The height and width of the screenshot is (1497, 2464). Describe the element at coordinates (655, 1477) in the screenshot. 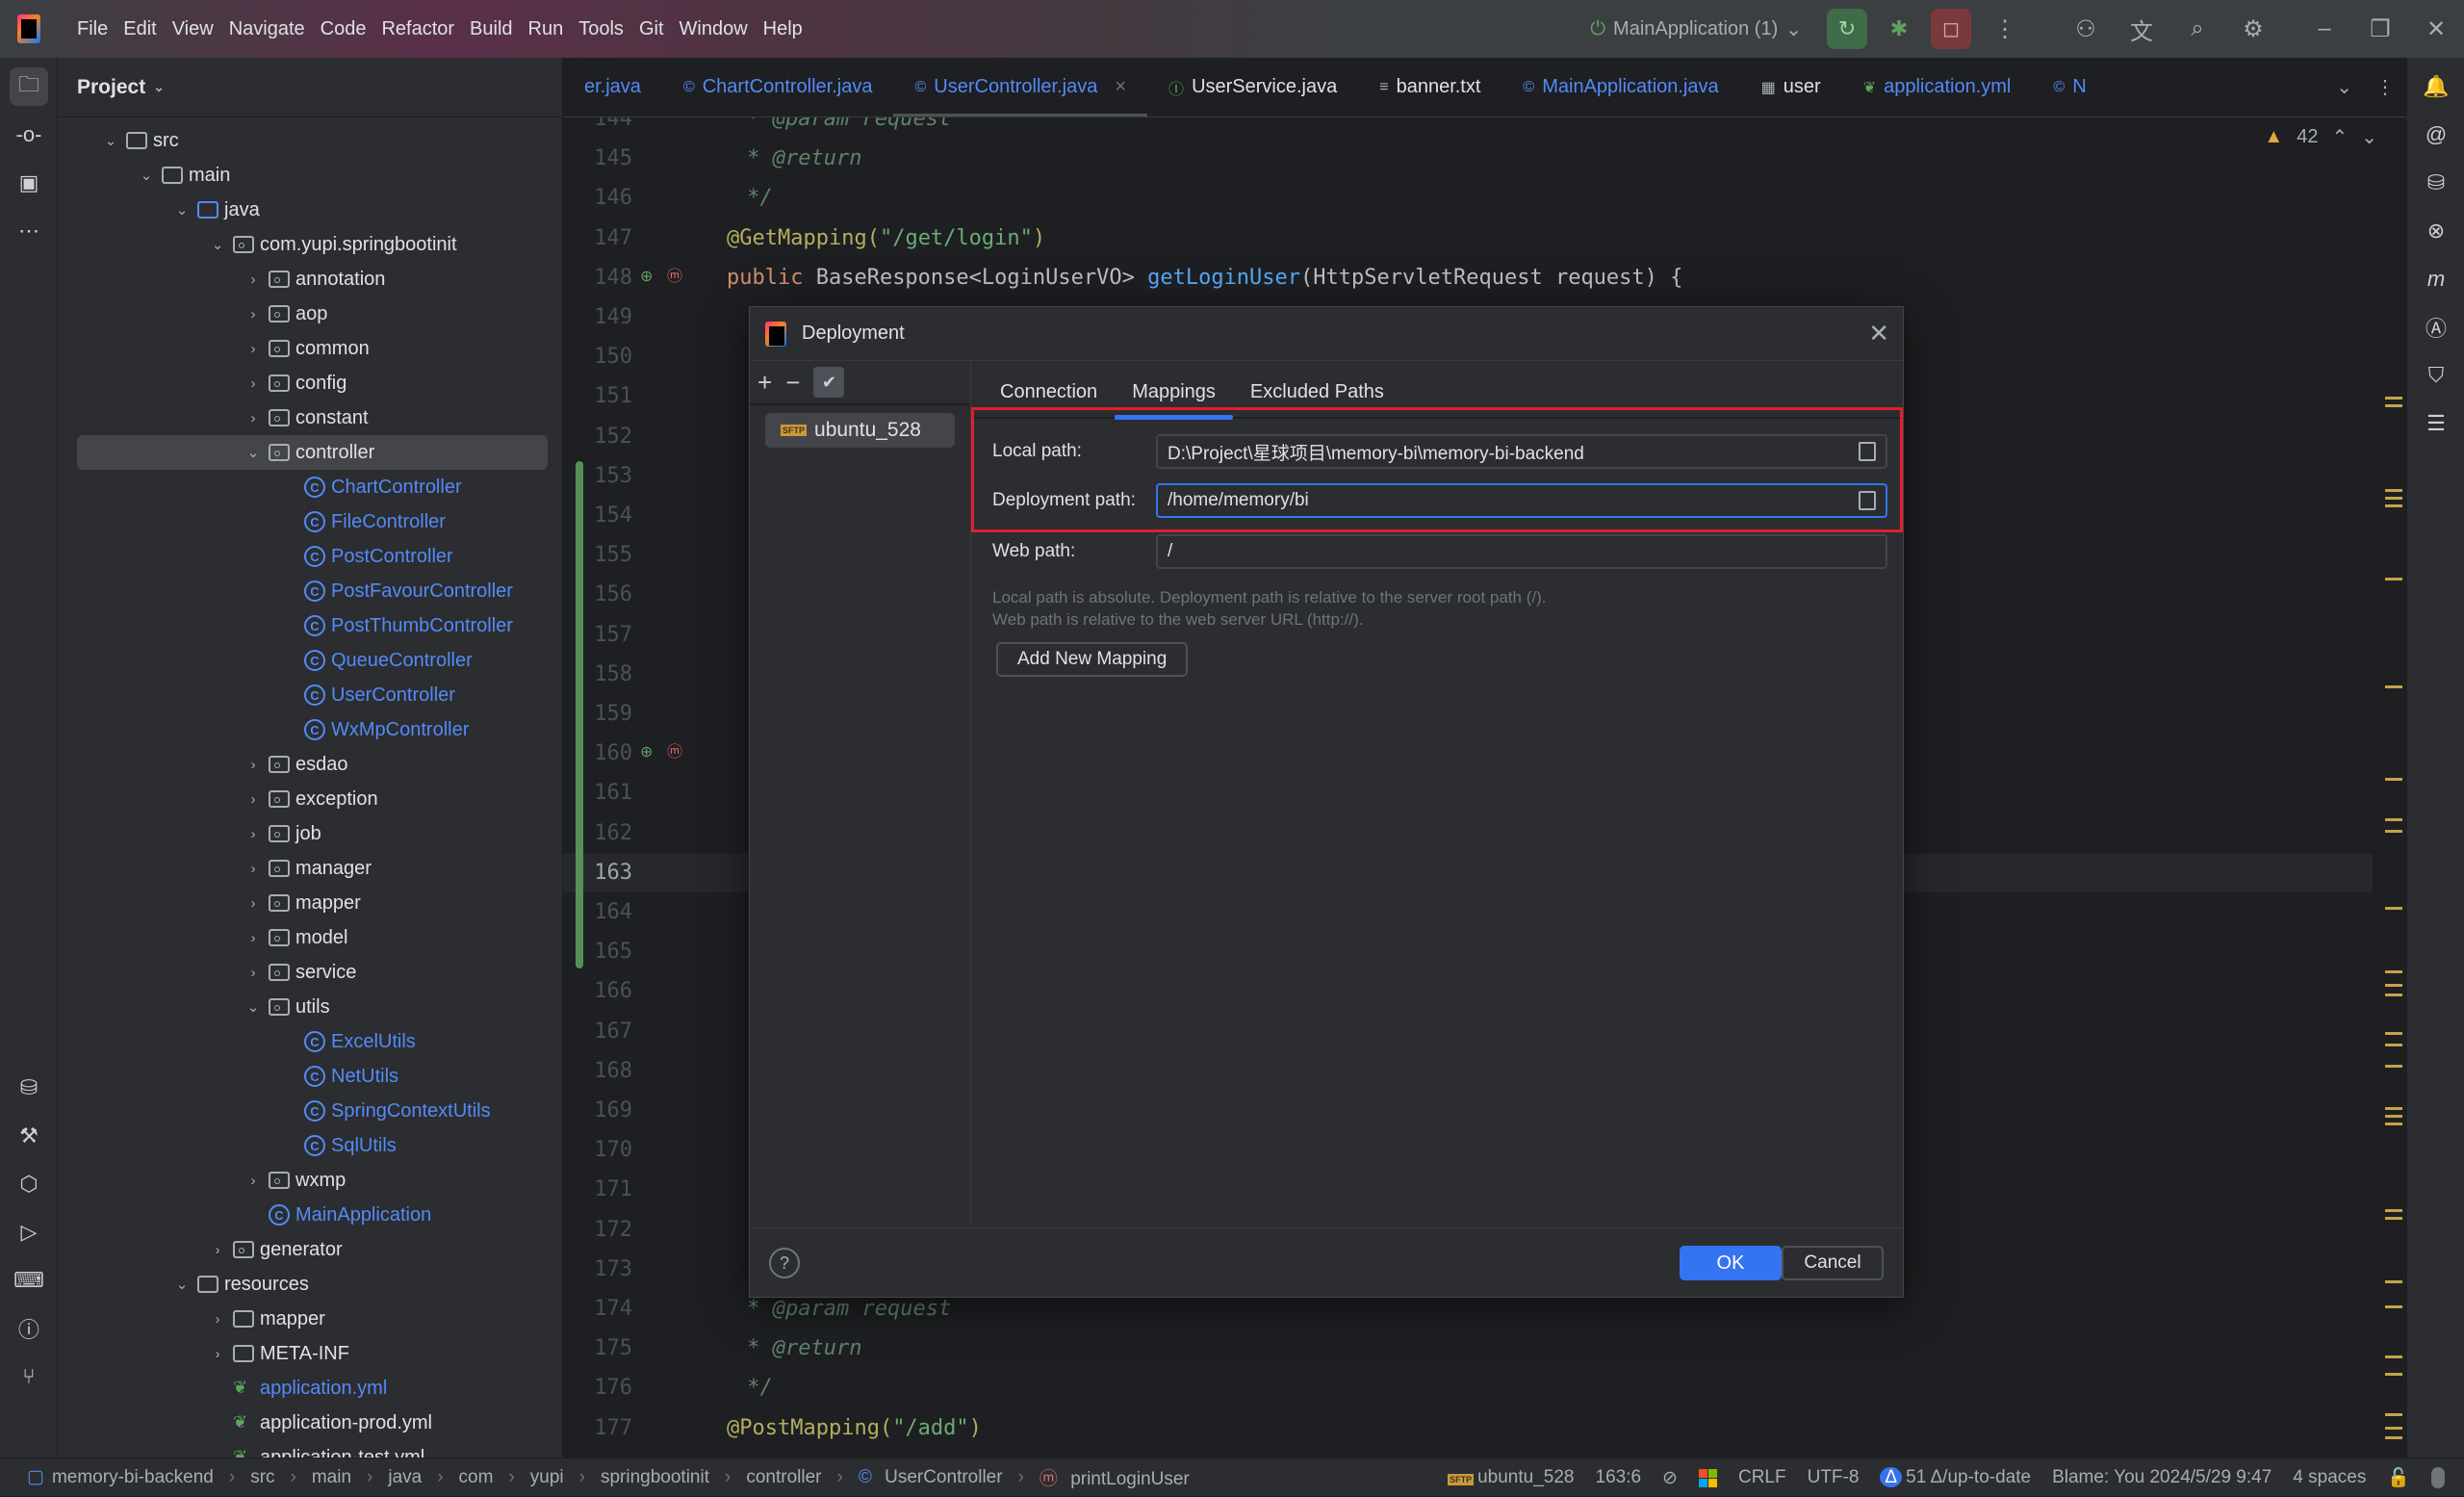

I see `breadcrumb-item: springbootinit` at that location.